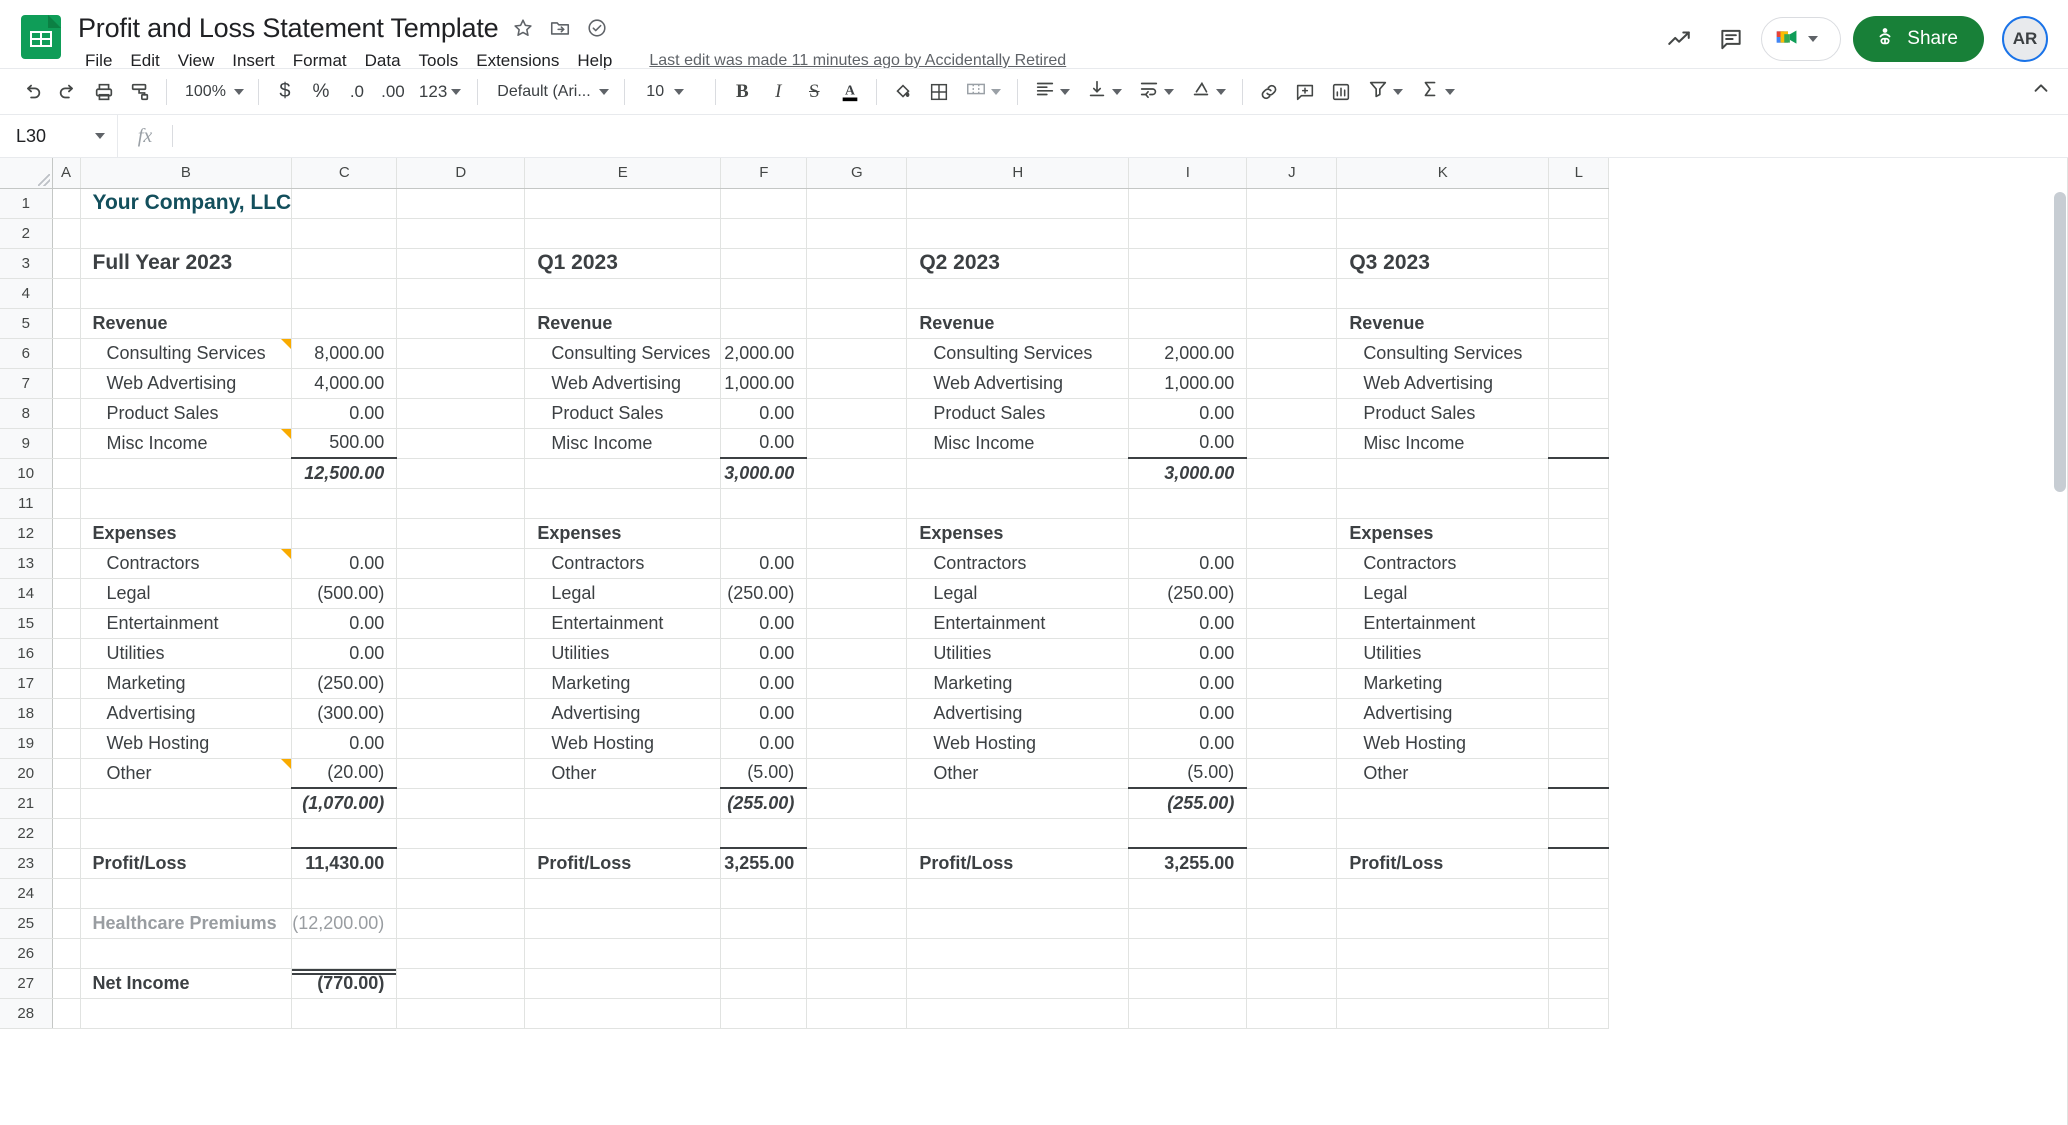 Image resolution: width=2068 pixels, height=1125 pixels. Describe the element at coordinates (764, 563) in the screenshot. I see `cell-F13: 0.00` at that location.